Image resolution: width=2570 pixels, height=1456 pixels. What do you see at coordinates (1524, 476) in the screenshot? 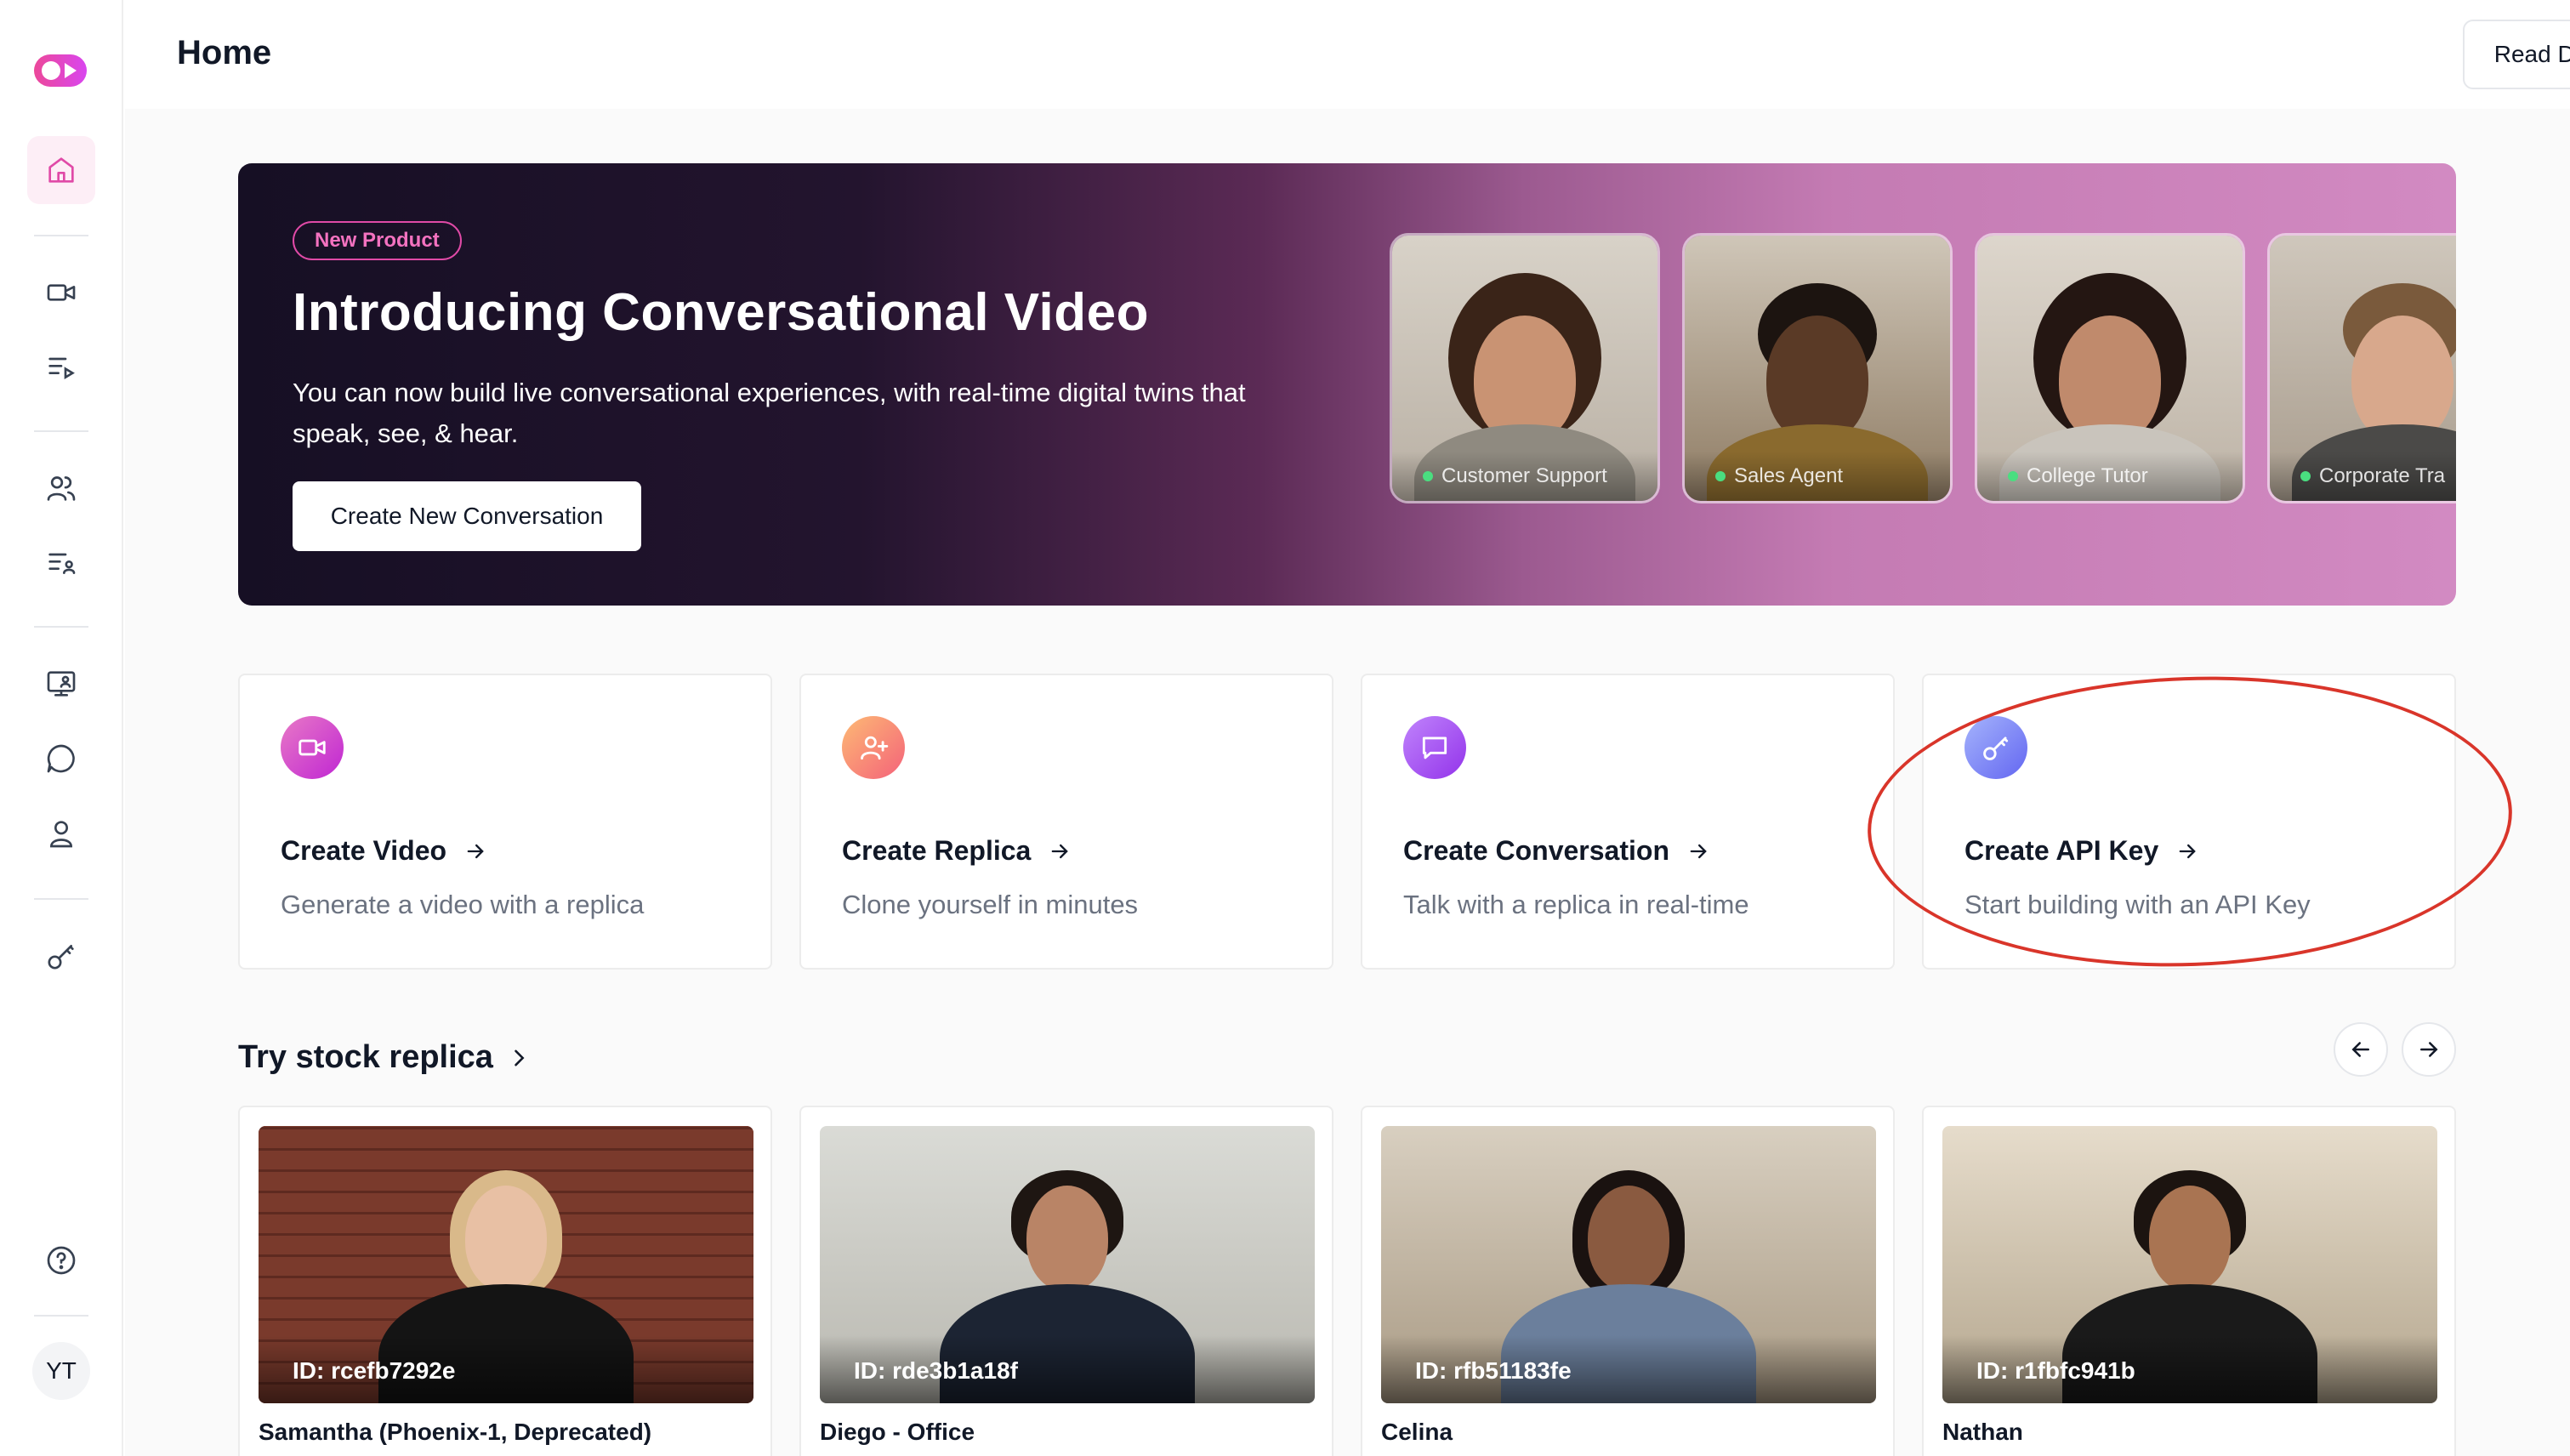
I see `persona-label: Customer Support` at bounding box center [1524, 476].